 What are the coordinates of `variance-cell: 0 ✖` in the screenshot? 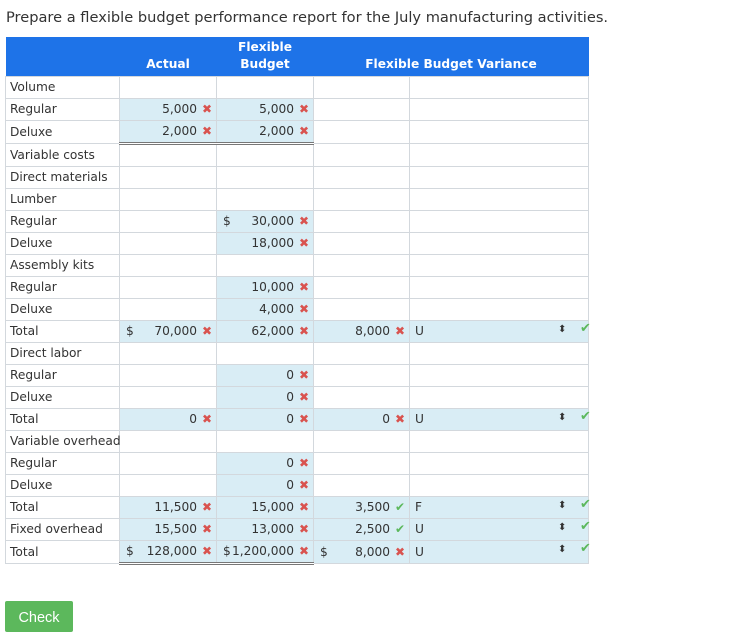 It's located at (361, 419).